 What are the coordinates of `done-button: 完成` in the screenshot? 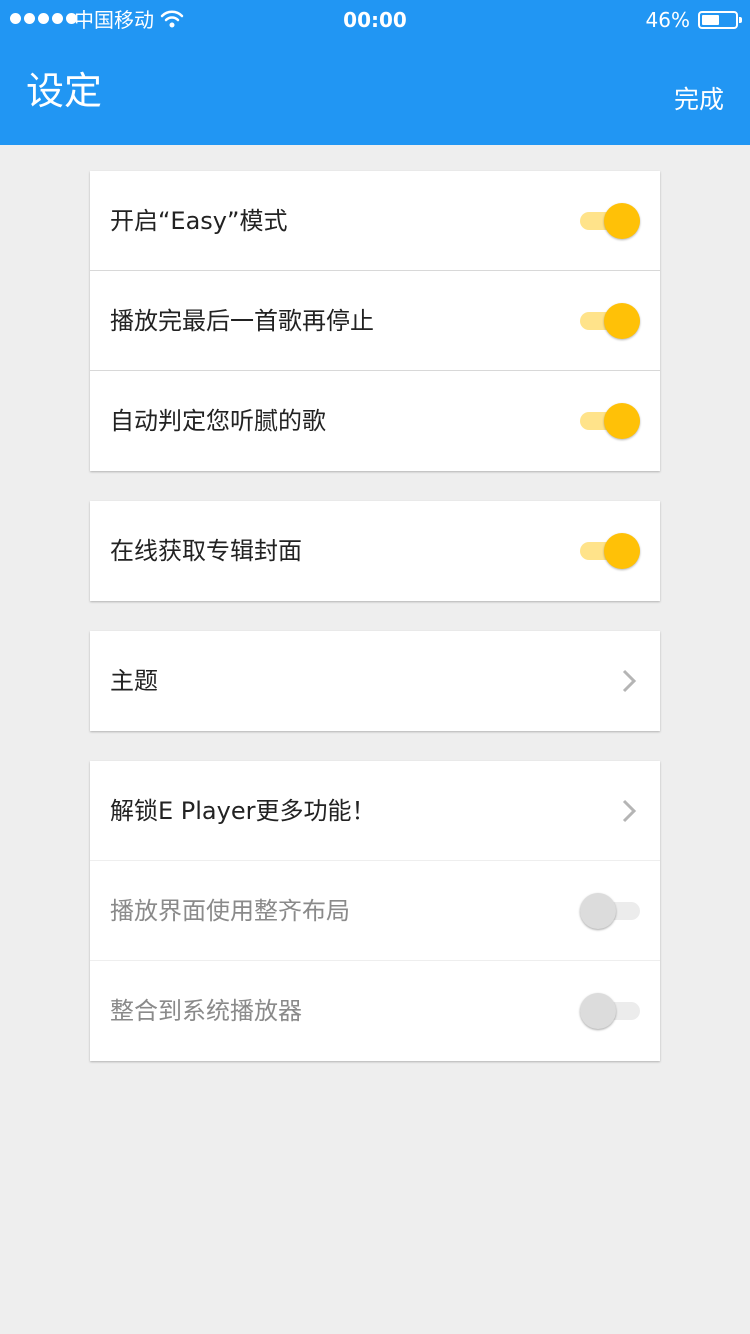 It's located at (699, 100).